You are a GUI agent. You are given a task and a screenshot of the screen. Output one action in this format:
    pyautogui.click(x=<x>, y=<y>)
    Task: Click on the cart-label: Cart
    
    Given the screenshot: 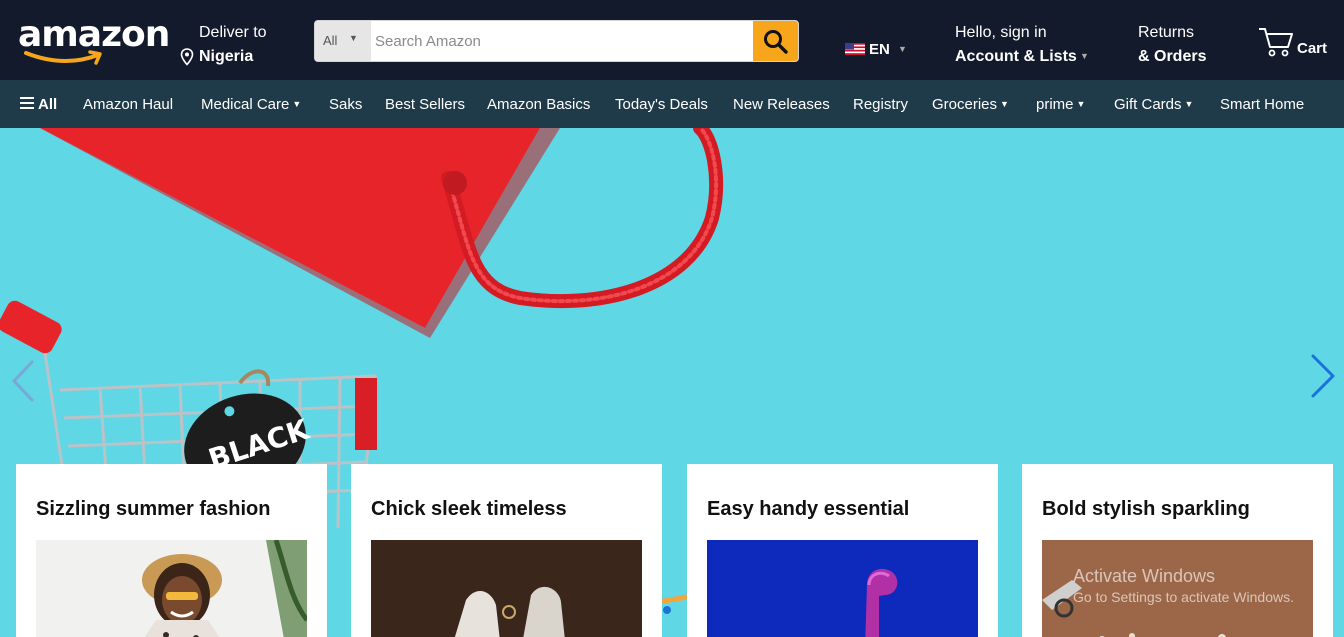 What is the action you would take?
    pyautogui.click(x=1312, y=48)
    